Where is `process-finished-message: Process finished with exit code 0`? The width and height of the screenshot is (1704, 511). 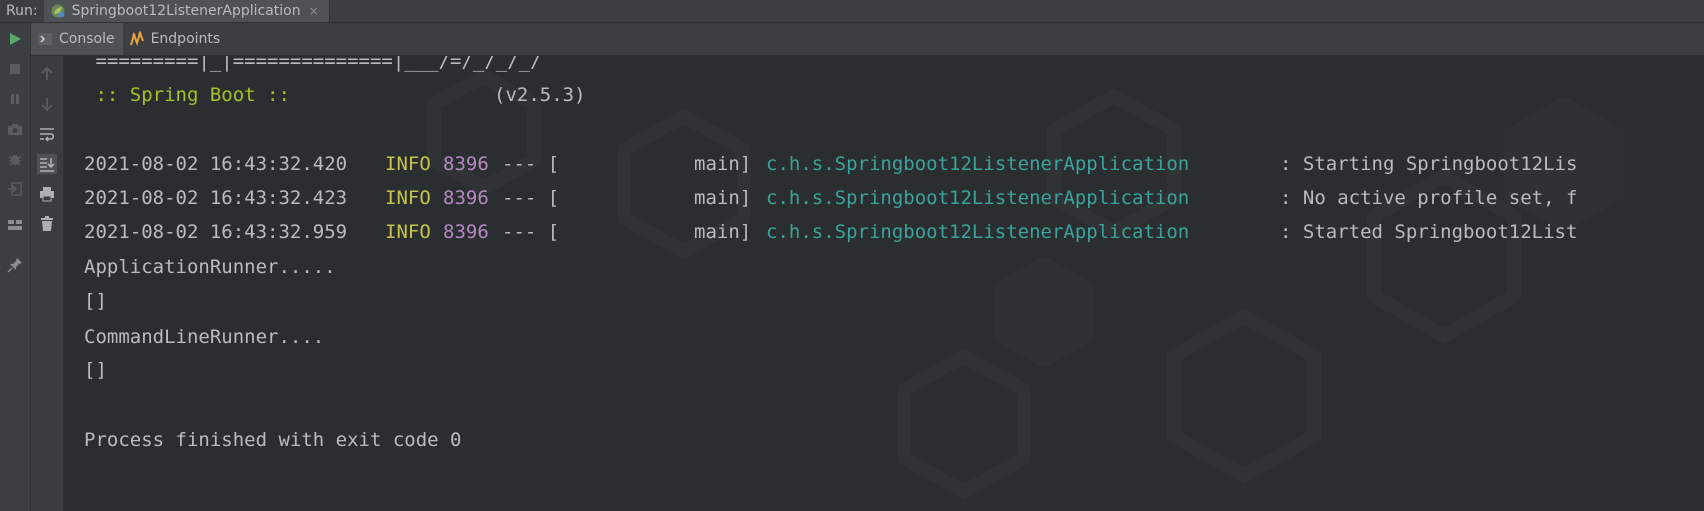
process-finished-message: Process finished with exit code 0 is located at coordinates (273, 440).